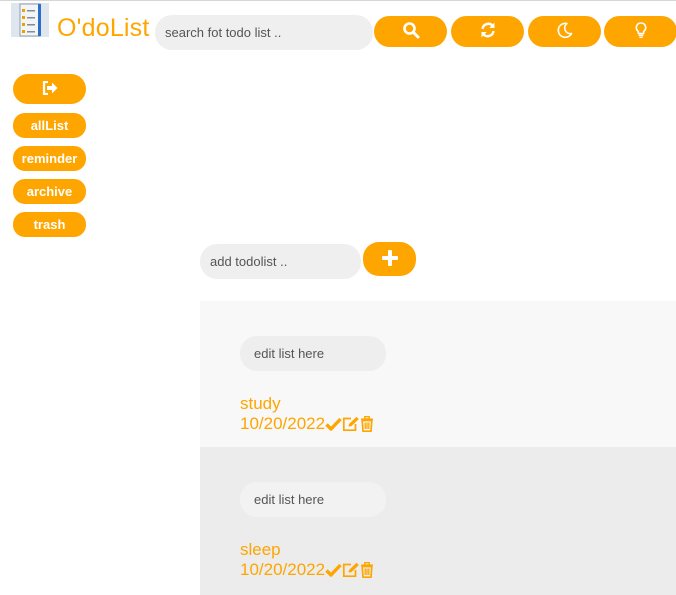 This screenshot has width=676, height=595. I want to click on refresh-button, so click(487, 31).